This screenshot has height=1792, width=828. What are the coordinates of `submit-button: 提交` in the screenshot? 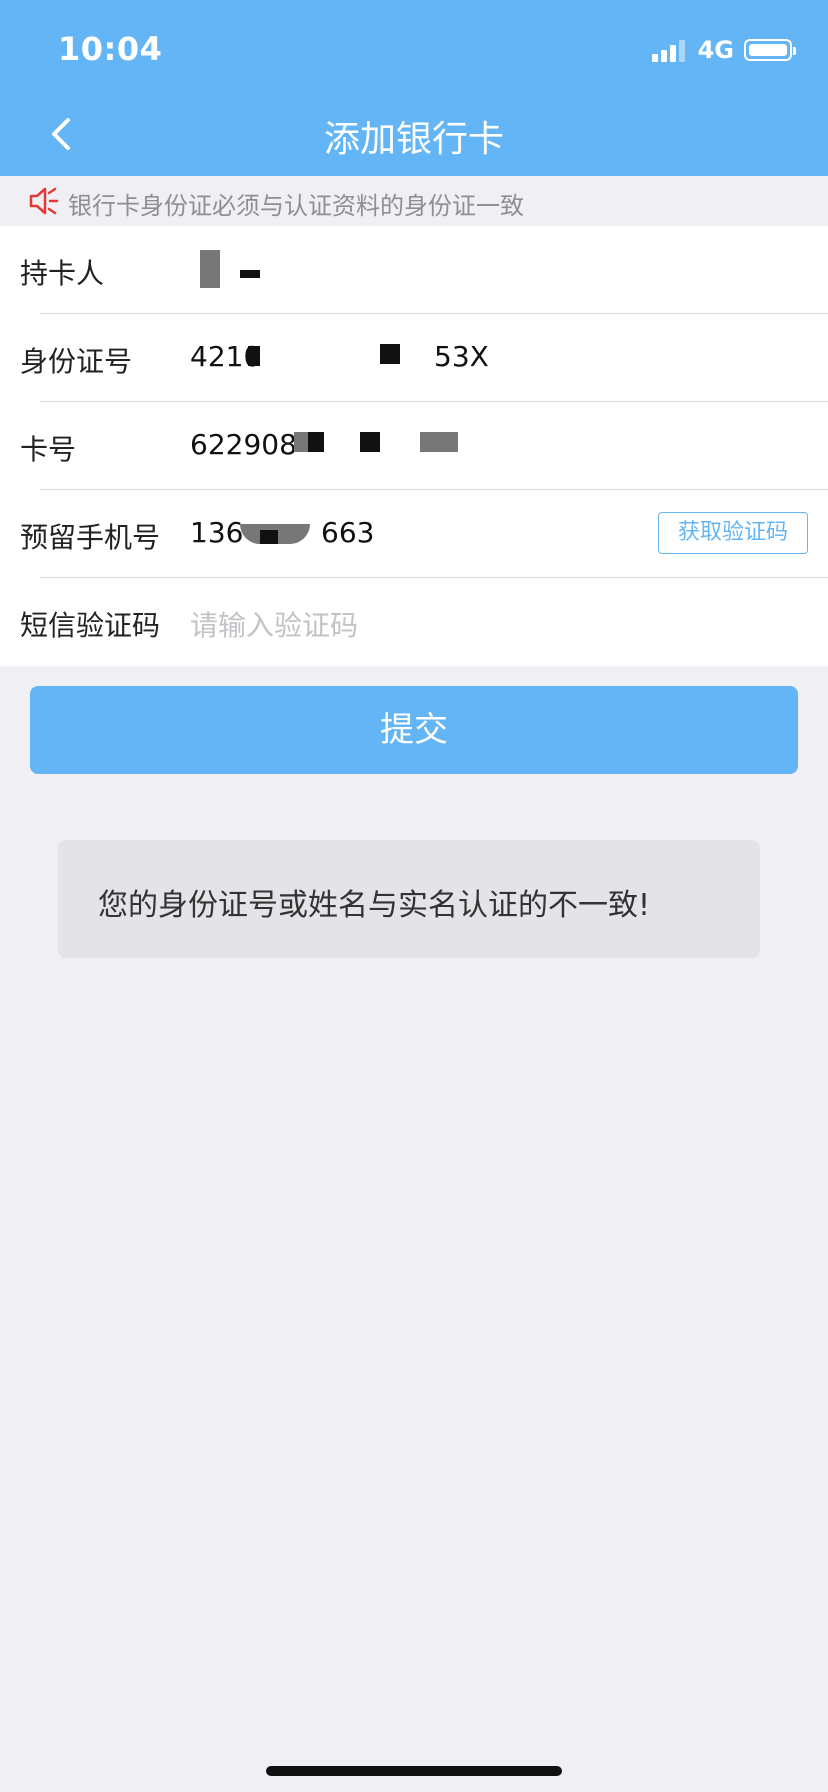 It's located at (414, 730).